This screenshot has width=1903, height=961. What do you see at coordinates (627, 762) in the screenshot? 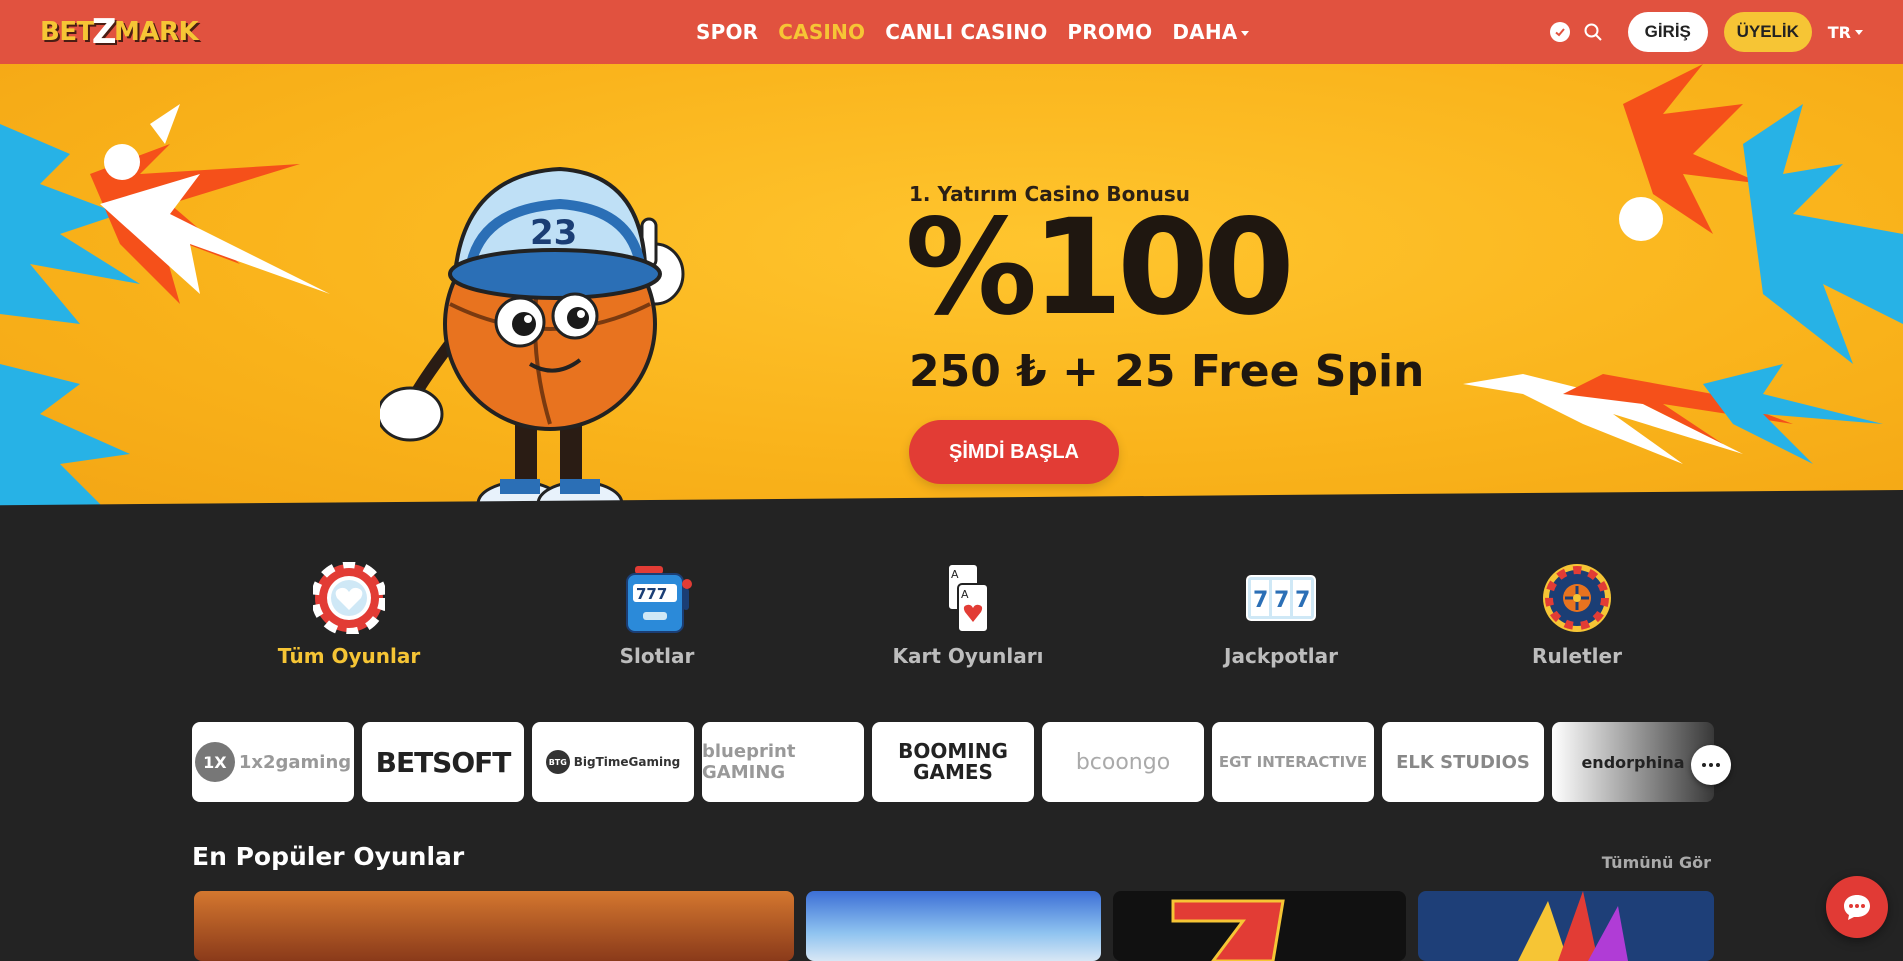
I see `provider-name: BigTimeGaming` at bounding box center [627, 762].